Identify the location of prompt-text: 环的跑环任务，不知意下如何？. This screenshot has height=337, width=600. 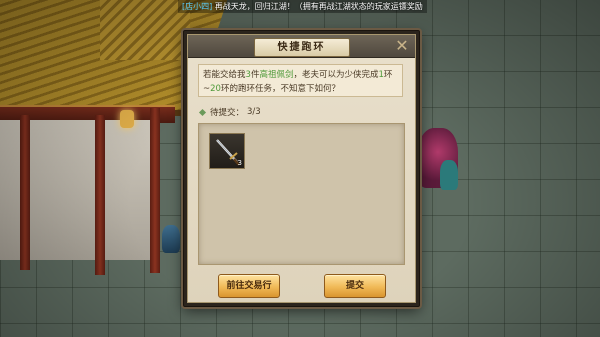
(280, 89).